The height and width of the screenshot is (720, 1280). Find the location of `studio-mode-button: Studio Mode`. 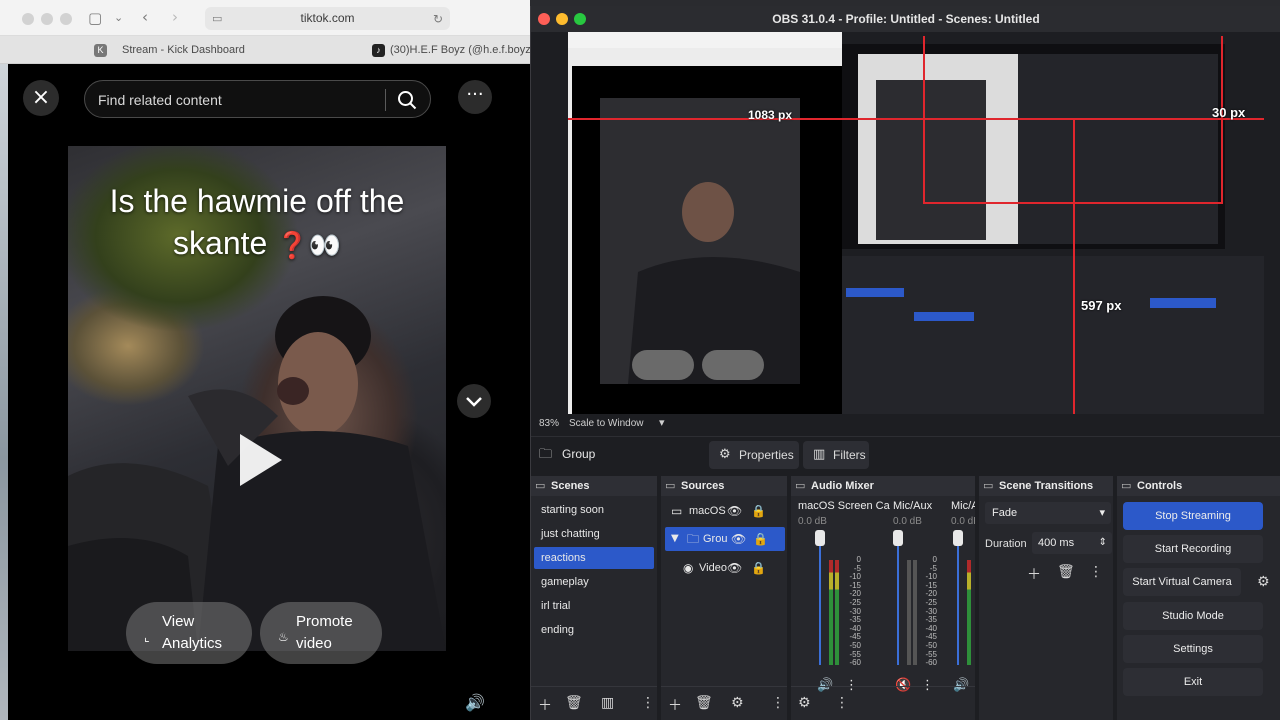

studio-mode-button: Studio Mode is located at coordinates (1193, 616).